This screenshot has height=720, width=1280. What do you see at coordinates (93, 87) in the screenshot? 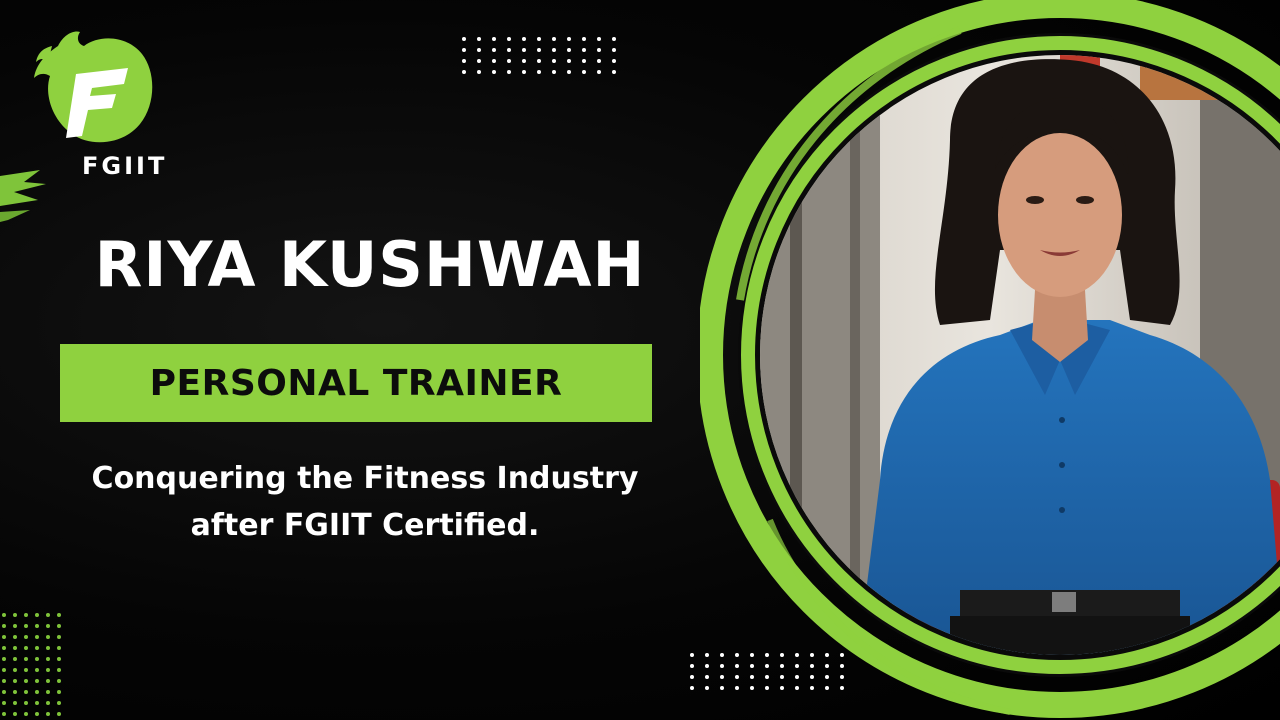
I see `fgiit-flame-f-icon` at bounding box center [93, 87].